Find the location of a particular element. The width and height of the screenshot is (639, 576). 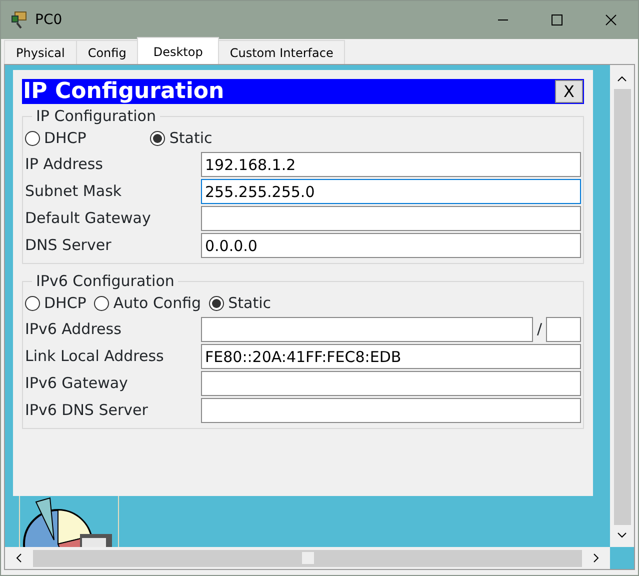

prefix-field is located at coordinates (563, 329).